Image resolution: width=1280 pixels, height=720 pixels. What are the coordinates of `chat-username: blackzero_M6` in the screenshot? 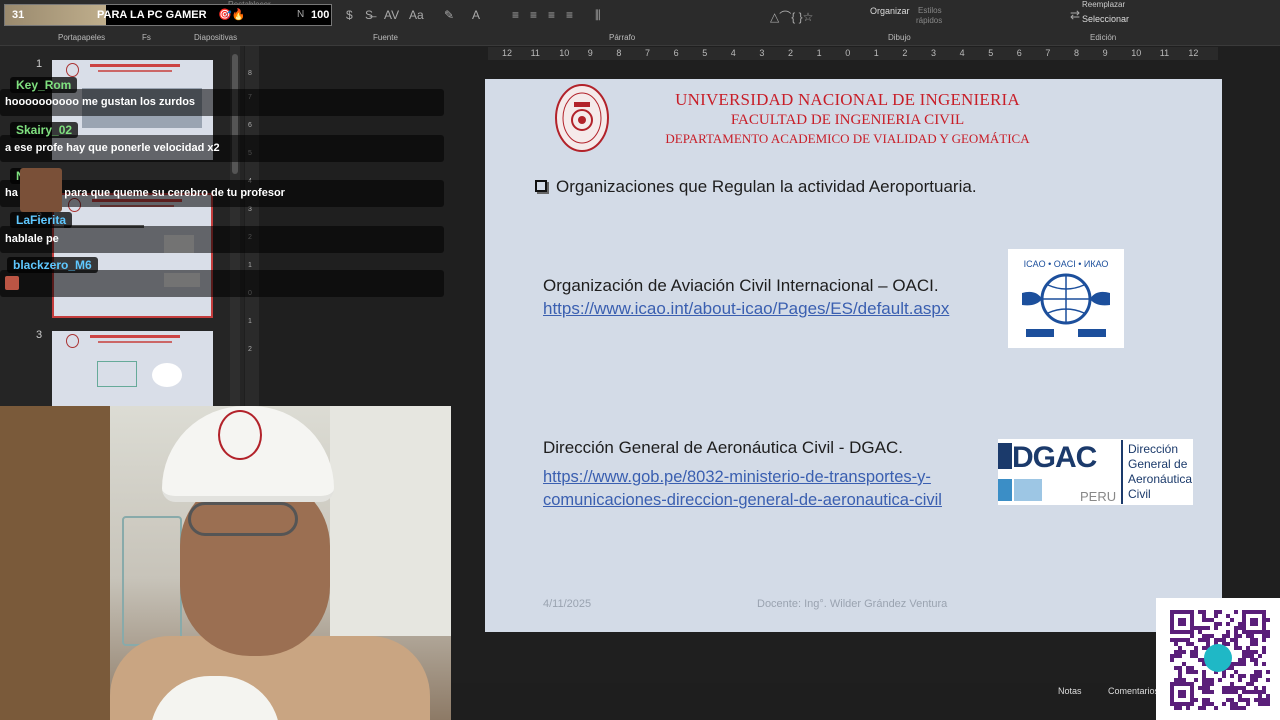 It's located at (52, 265).